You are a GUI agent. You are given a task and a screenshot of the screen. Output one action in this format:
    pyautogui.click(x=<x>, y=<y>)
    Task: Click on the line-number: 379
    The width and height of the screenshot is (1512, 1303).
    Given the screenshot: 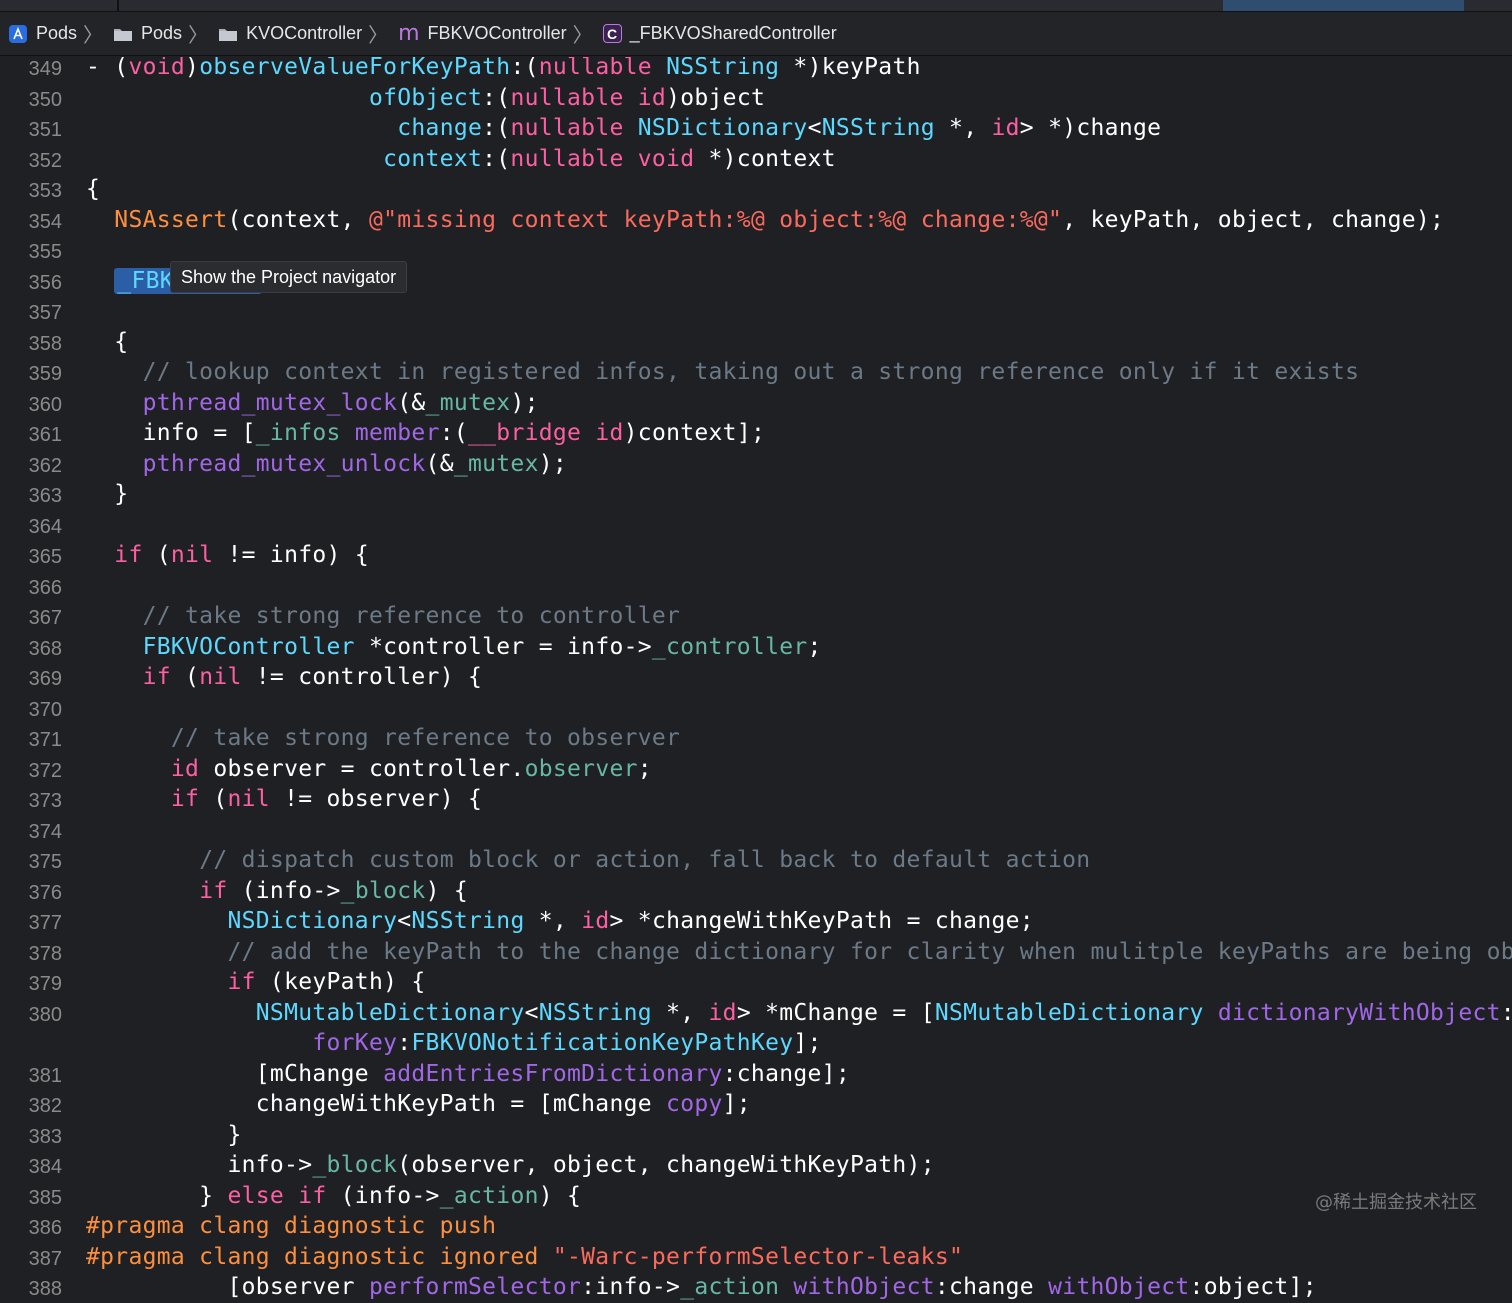 What is the action you would take?
    pyautogui.click(x=31, y=984)
    